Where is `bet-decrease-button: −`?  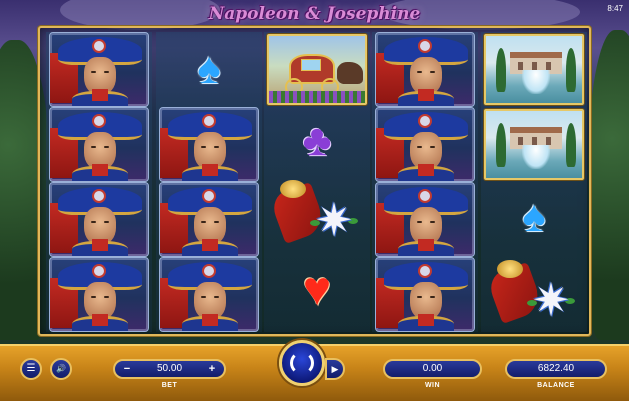 bet-decrease-button: − is located at coordinates (127, 369).